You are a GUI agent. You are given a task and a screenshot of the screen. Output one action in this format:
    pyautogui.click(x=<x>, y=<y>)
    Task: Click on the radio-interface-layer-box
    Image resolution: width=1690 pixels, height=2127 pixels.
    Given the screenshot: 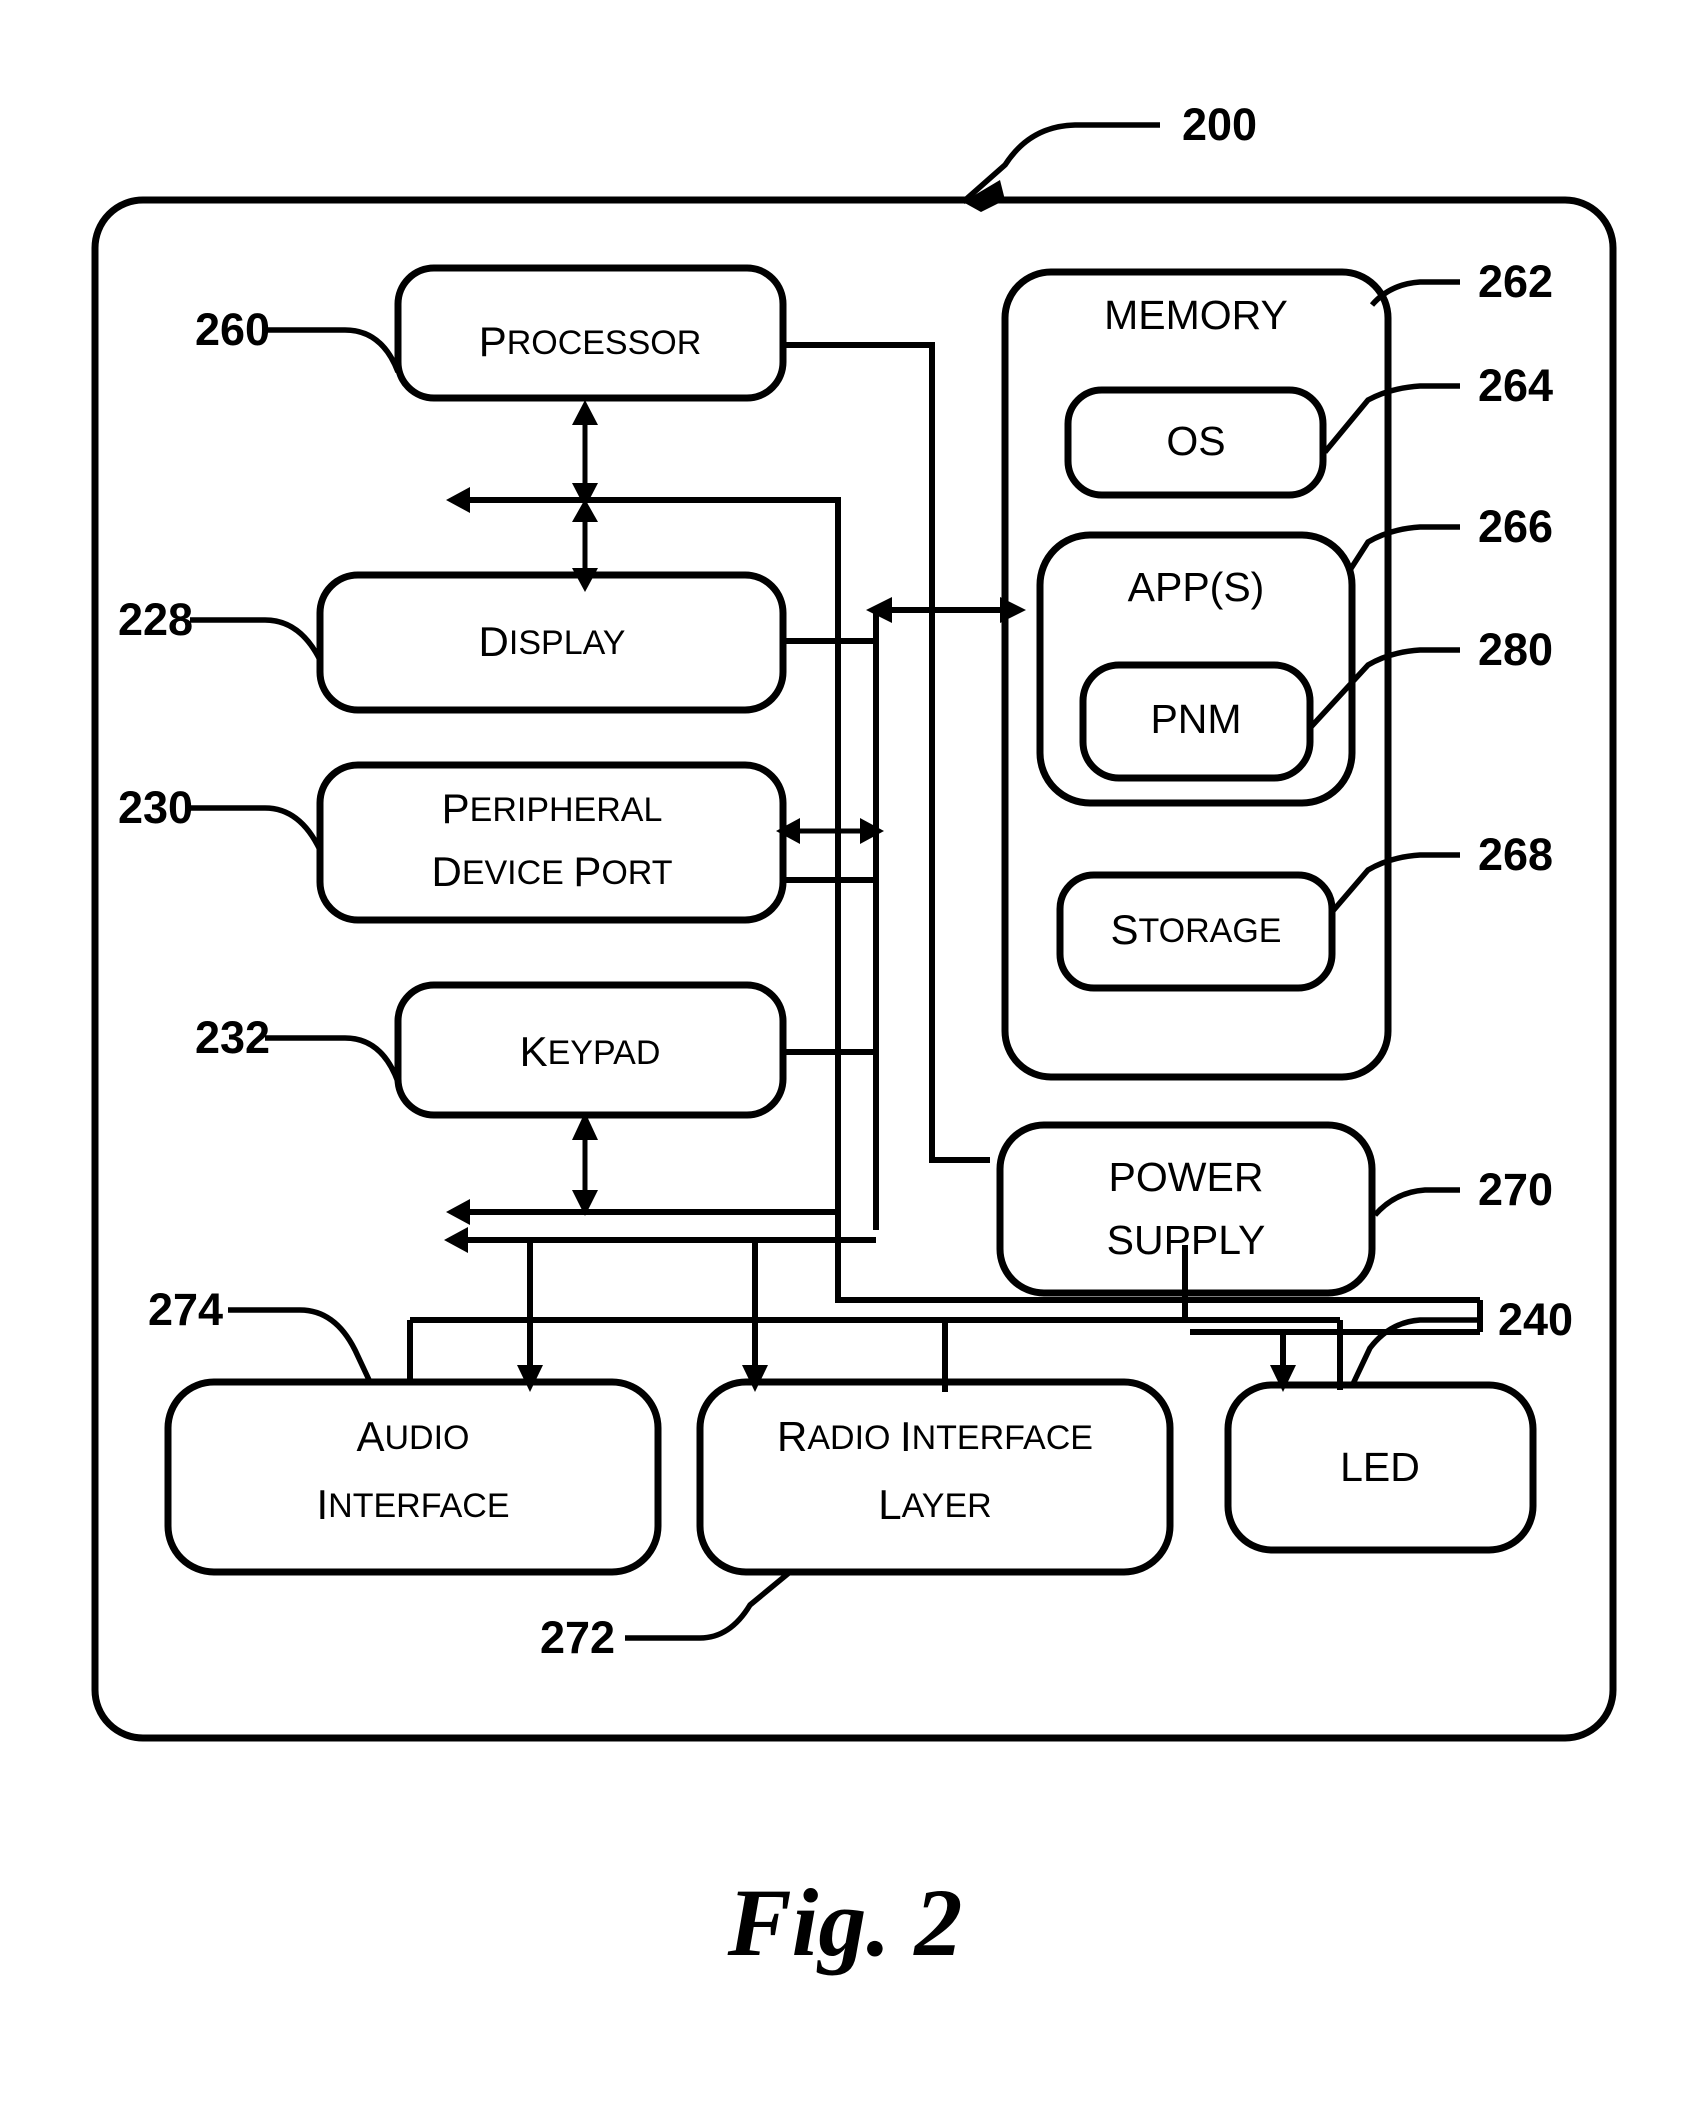 What is the action you would take?
    pyautogui.click(x=935, y=1477)
    